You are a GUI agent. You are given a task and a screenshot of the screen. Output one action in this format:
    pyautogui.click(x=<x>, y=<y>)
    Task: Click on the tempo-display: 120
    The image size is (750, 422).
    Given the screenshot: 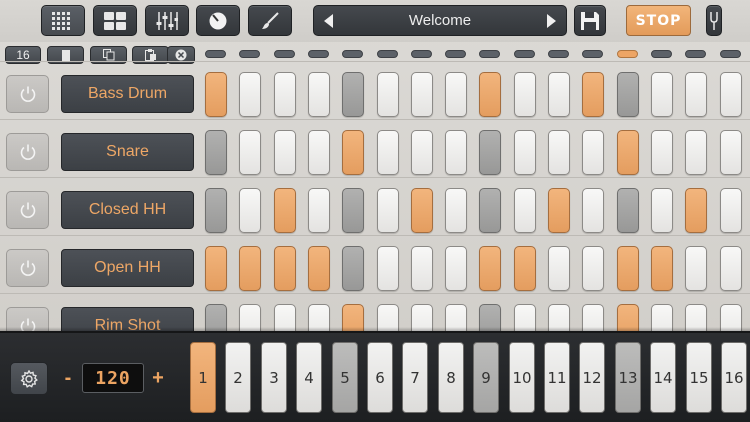 What is the action you would take?
    pyautogui.click(x=113, y=378)
    